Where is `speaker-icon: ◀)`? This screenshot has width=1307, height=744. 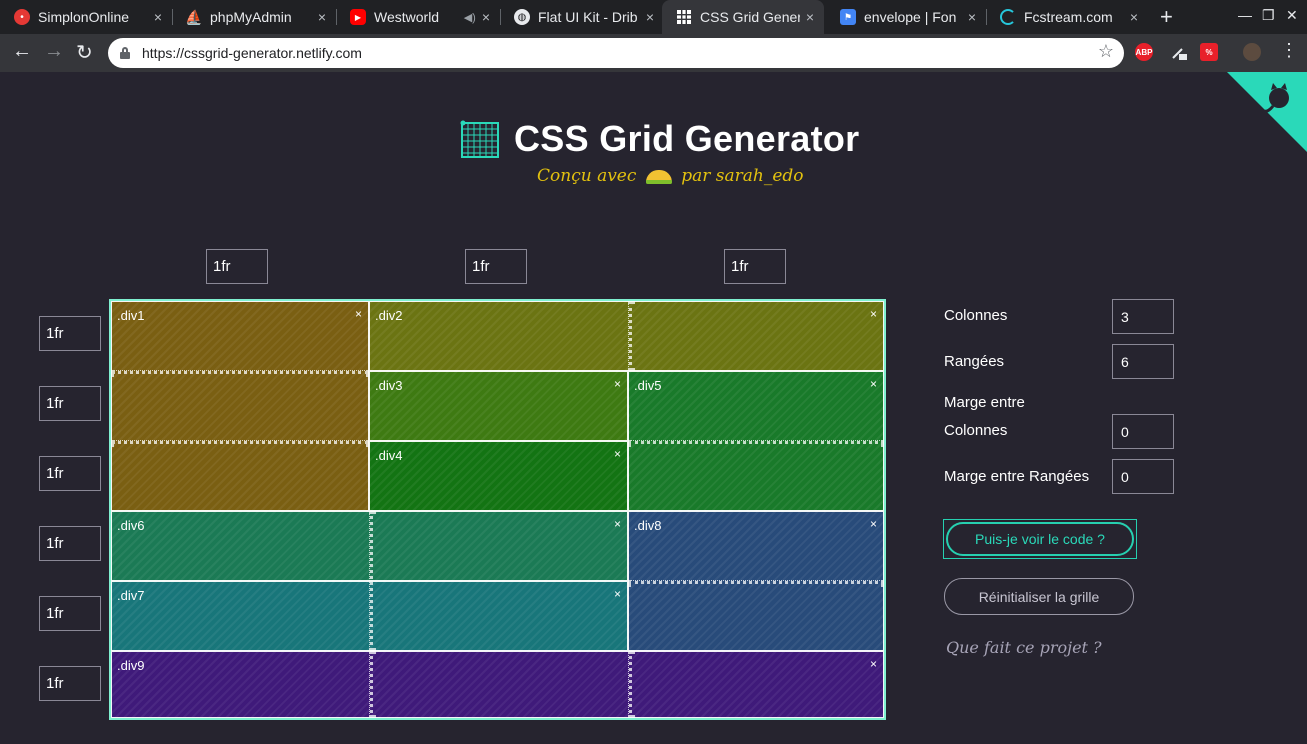 speaker-icon: ◀) is located at coordinates (470, 17).